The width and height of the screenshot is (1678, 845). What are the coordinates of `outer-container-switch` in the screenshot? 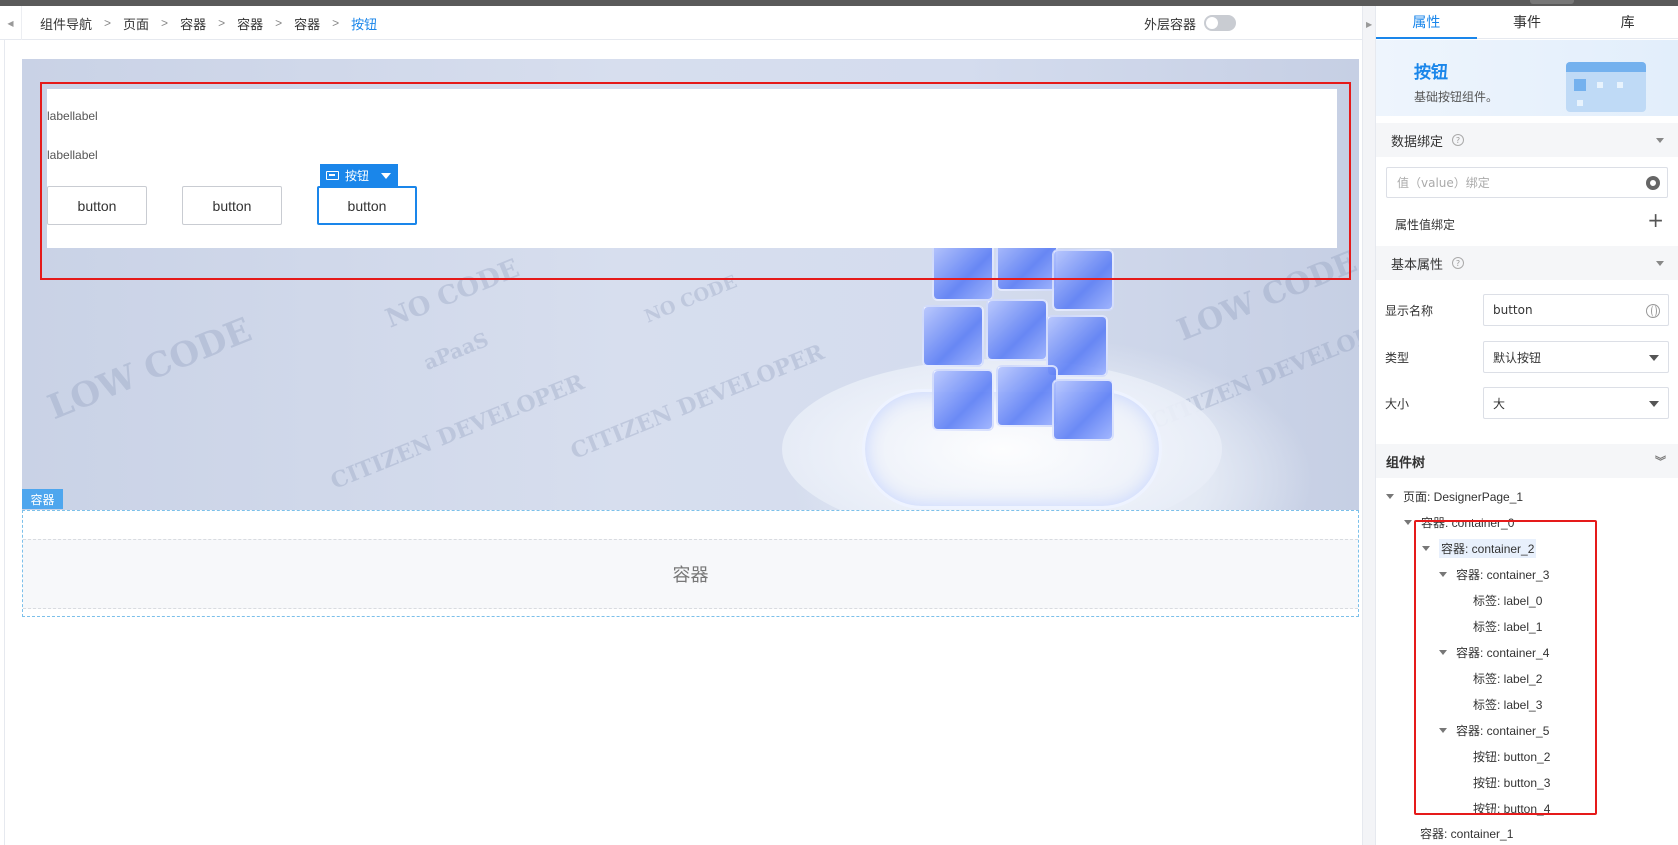 It's located at (1220, 23).